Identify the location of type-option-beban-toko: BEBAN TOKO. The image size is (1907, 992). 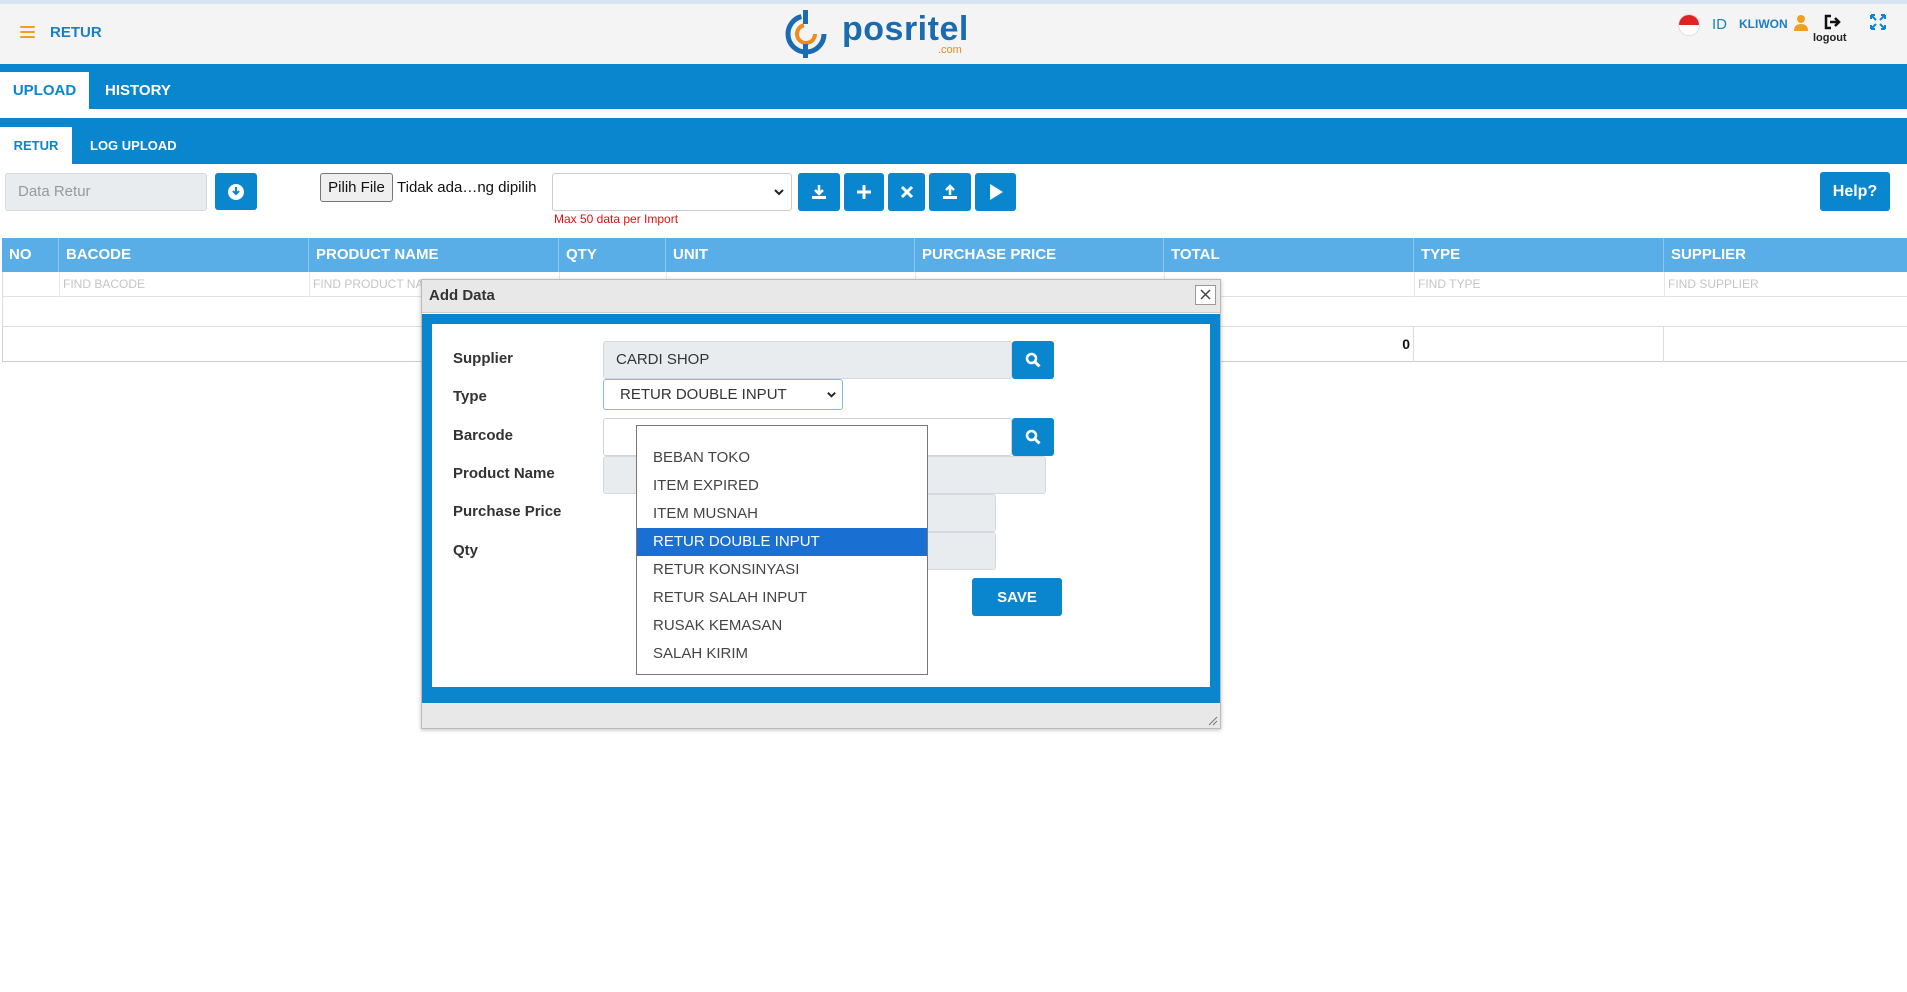
(782, 458).